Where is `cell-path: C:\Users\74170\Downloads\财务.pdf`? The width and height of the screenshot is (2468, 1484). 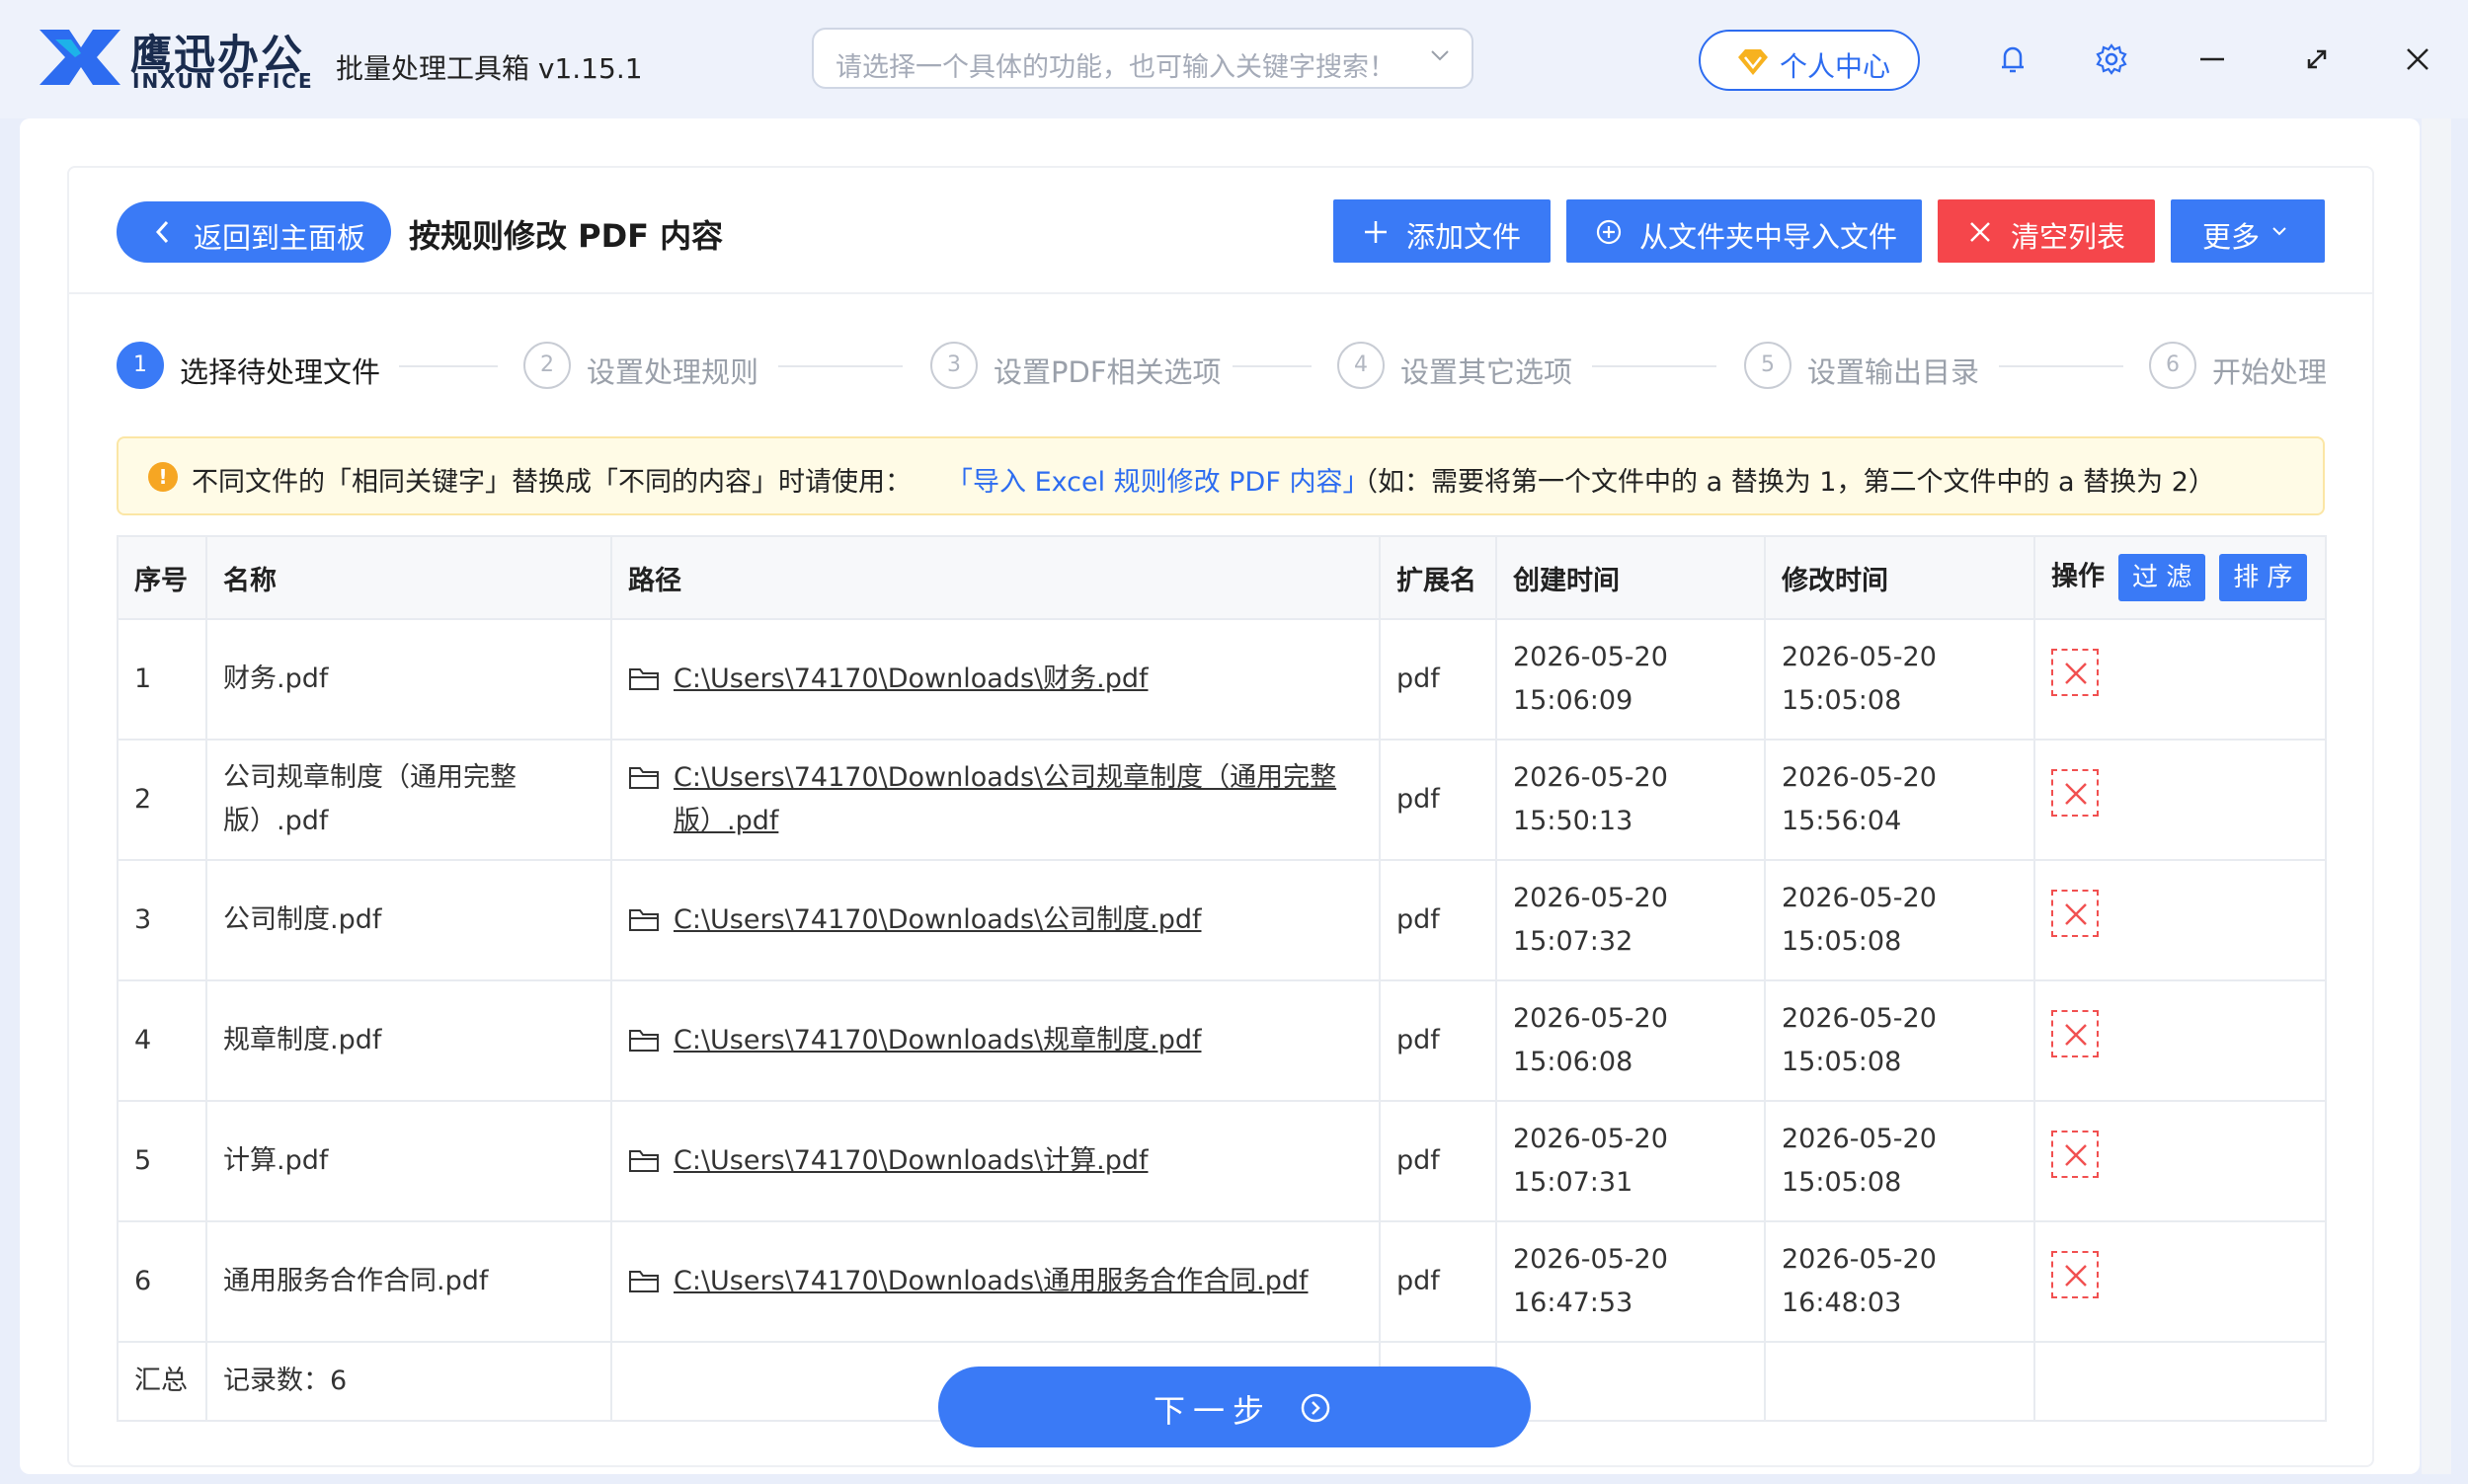
cell-path: C:\Users\74170\Downloads\财务.pdf is located at coordinates (996, 679).